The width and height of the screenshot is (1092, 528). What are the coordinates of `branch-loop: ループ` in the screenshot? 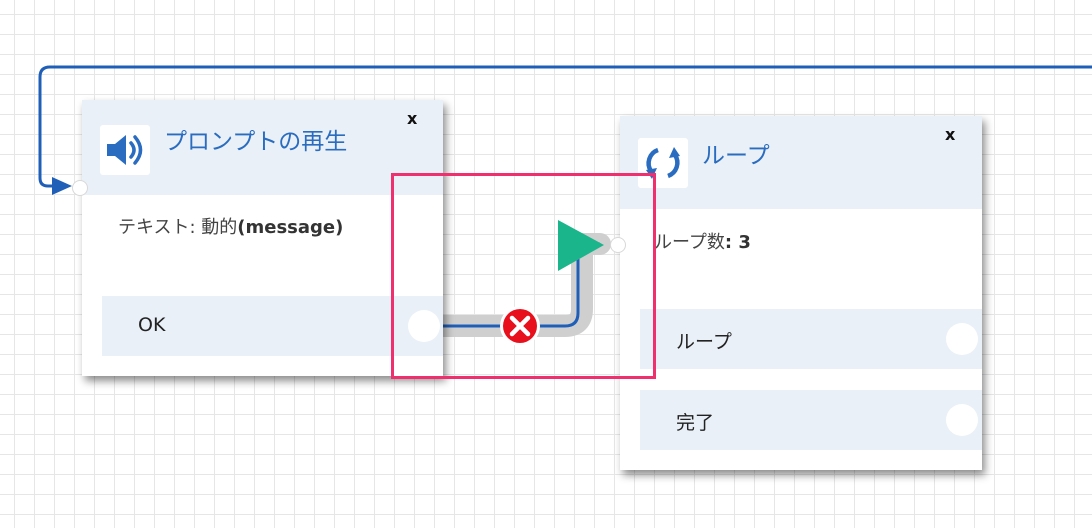 It's located at (811, 339).